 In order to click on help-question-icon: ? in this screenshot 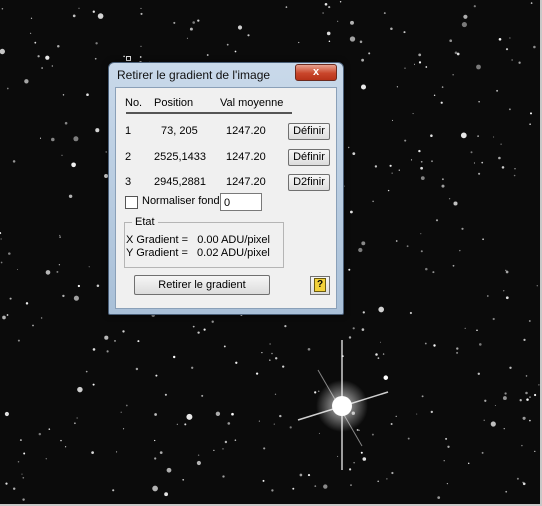, I will do `click(320, 285)`.